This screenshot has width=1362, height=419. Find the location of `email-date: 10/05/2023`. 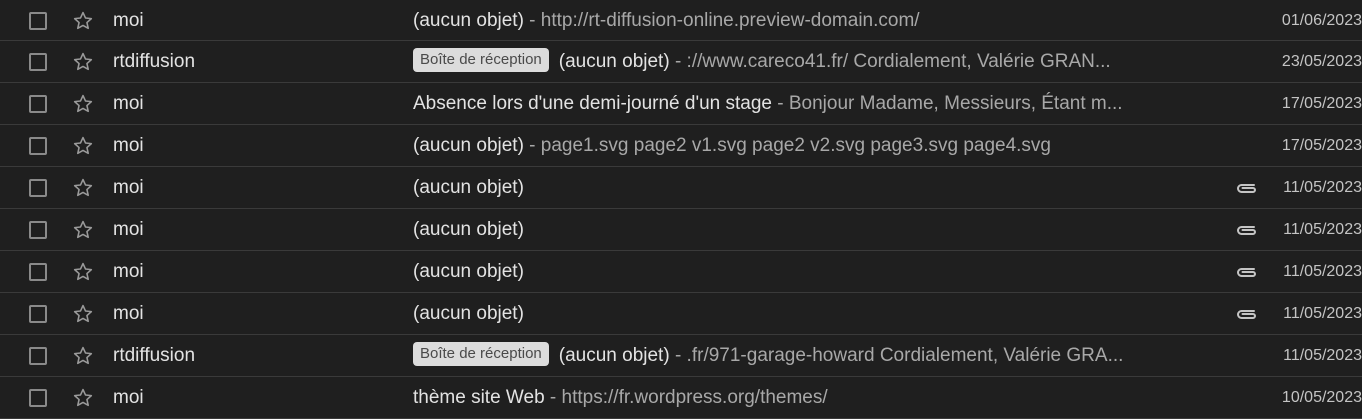

email-date: 10/05/2023 is located at coordinates (1321, 397).